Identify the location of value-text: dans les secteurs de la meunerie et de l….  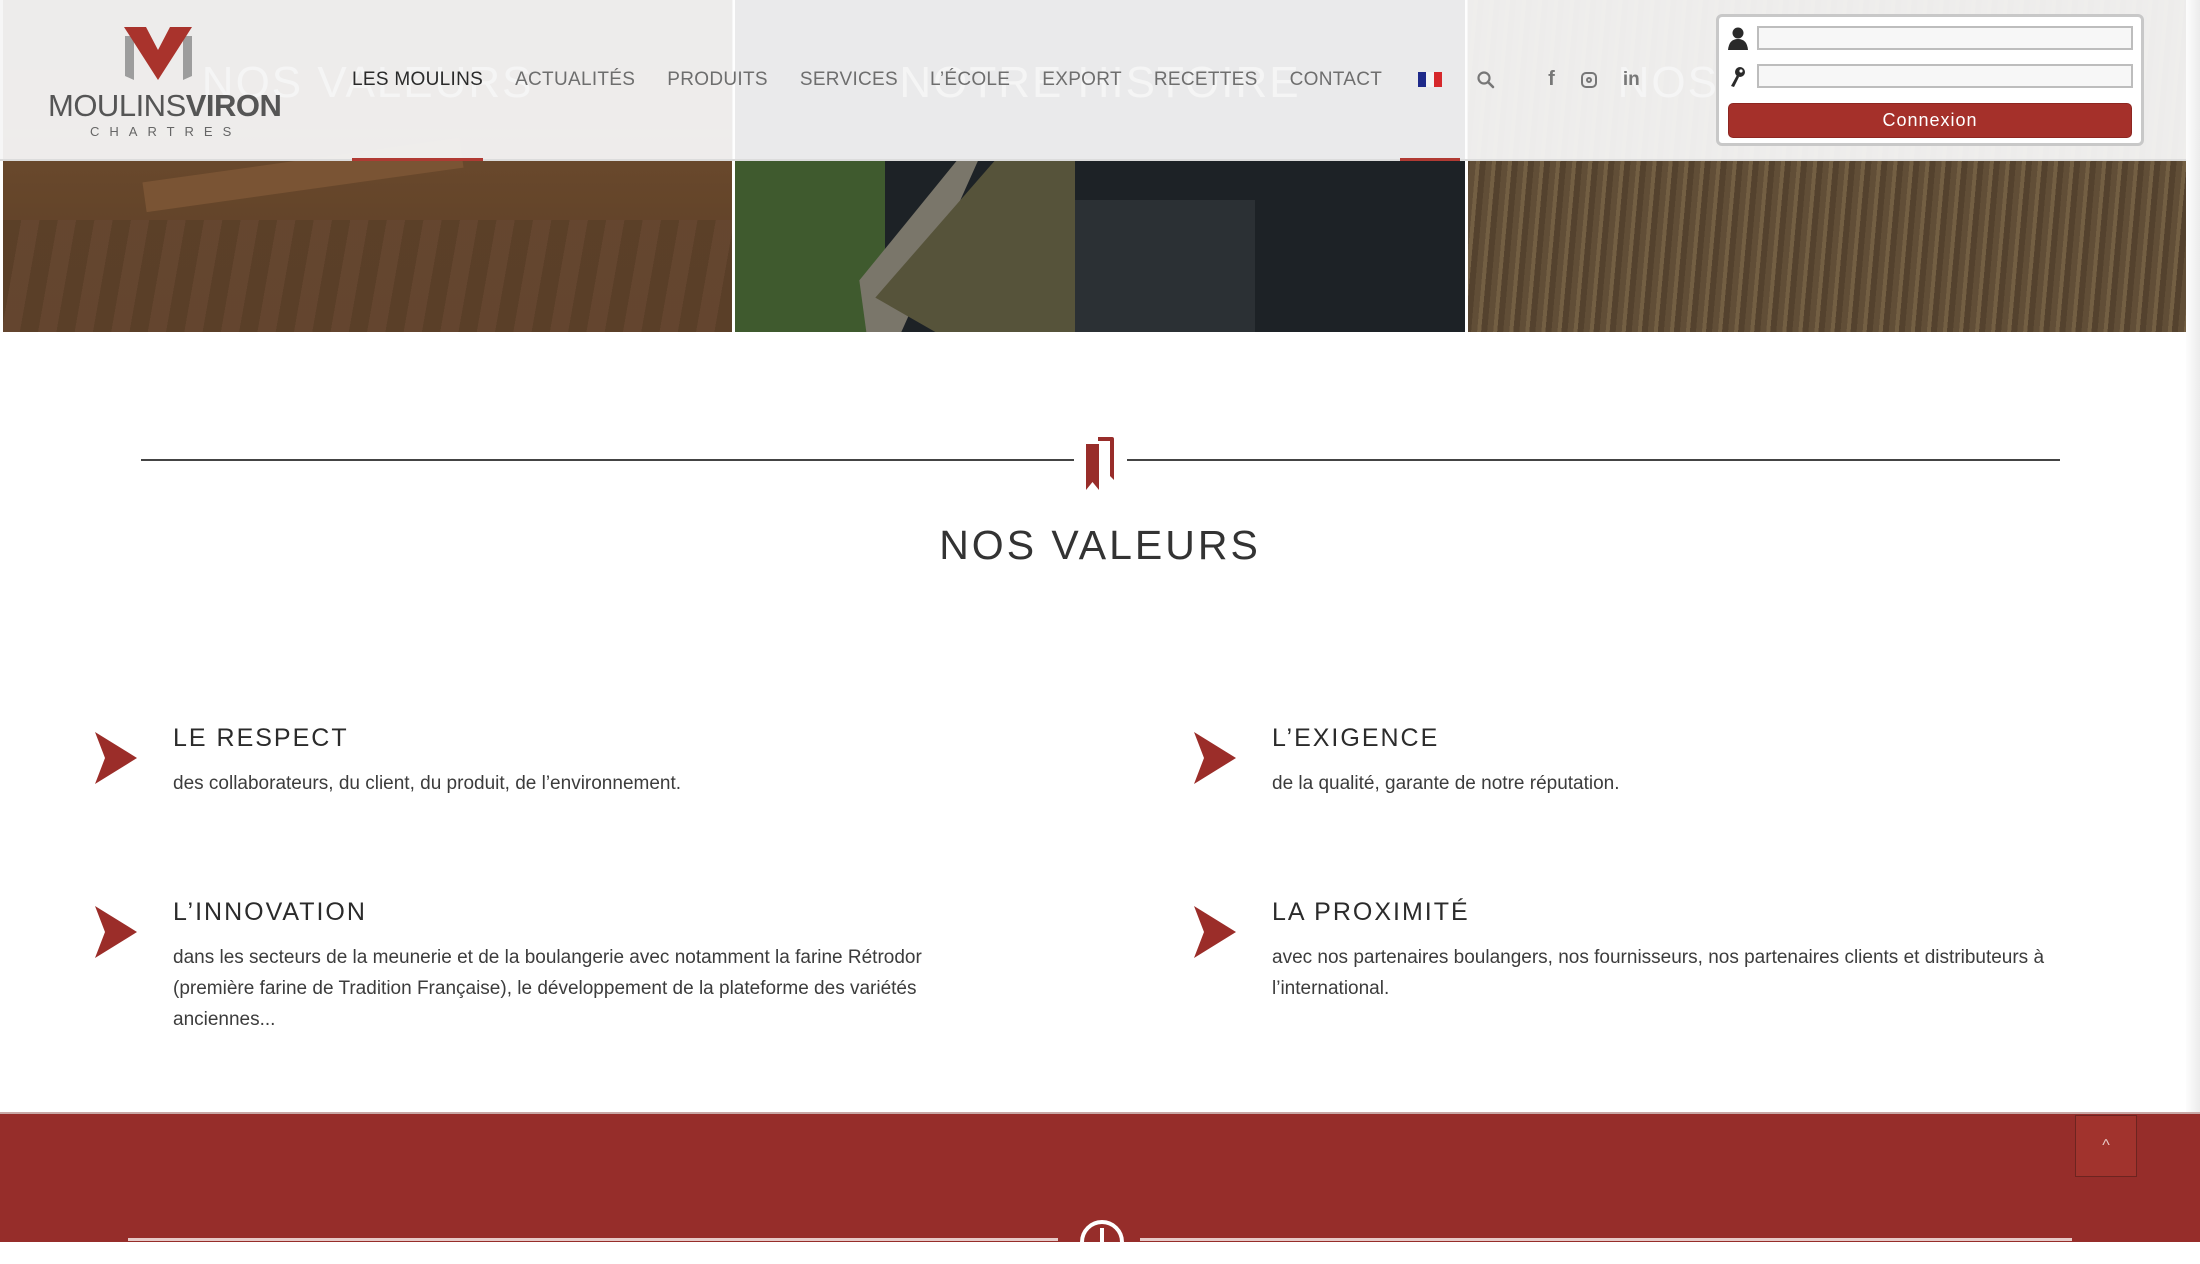
(547, 988).